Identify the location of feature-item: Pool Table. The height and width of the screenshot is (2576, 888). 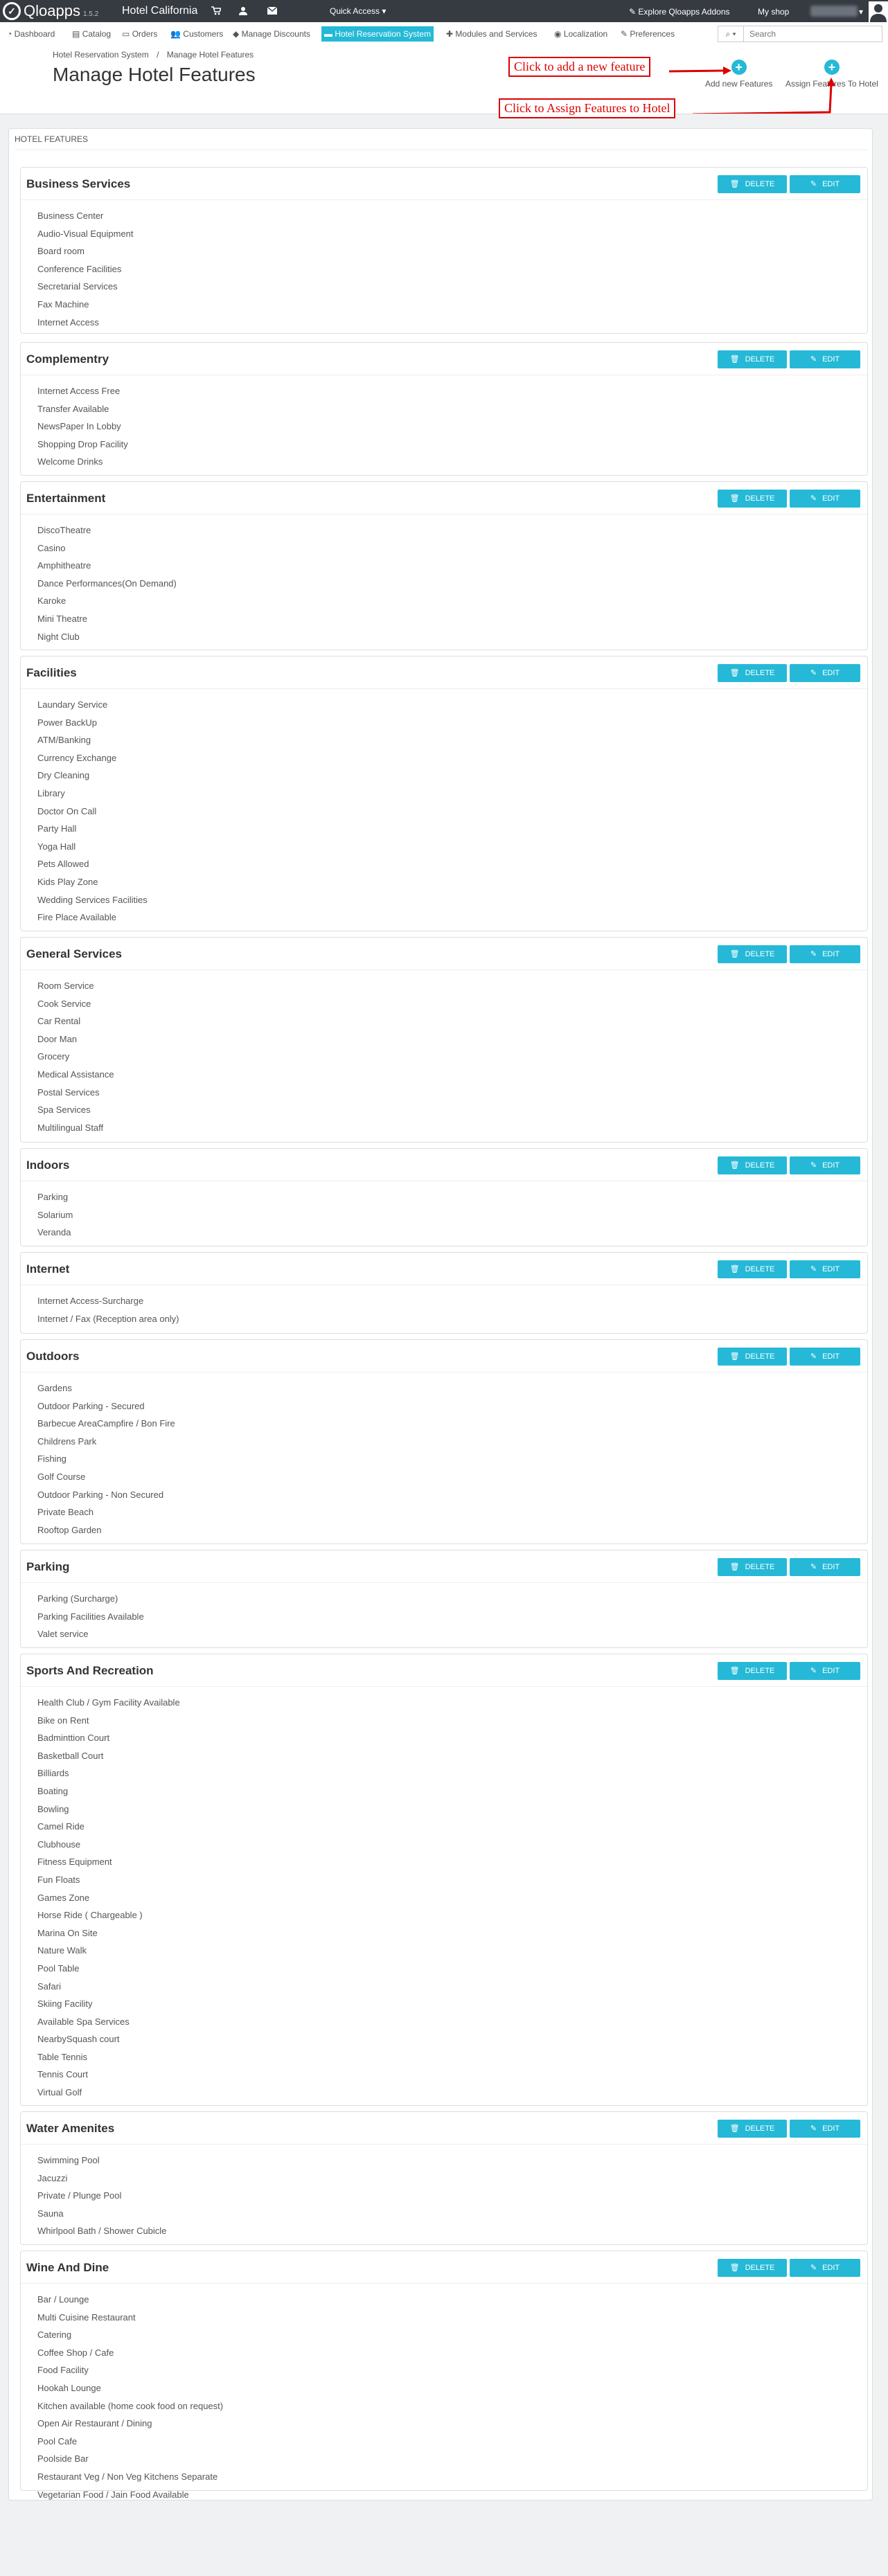
(59, 1968).